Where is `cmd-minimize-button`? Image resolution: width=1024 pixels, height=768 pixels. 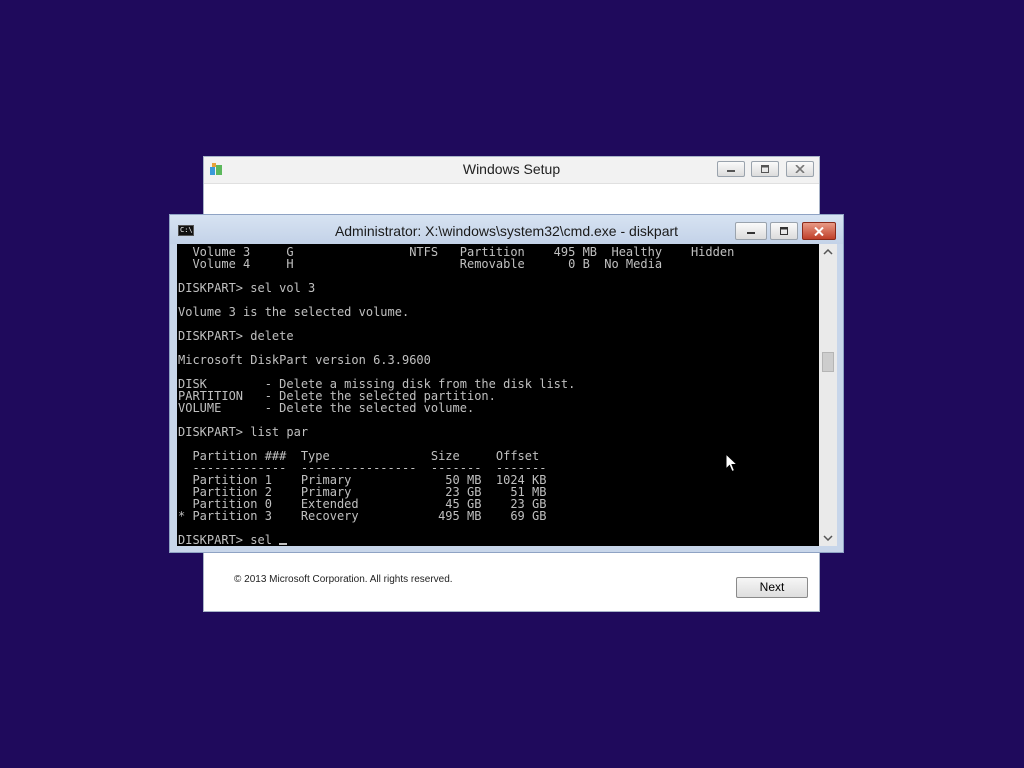
cmd-minimize-button is located at coordinates (751, 231).